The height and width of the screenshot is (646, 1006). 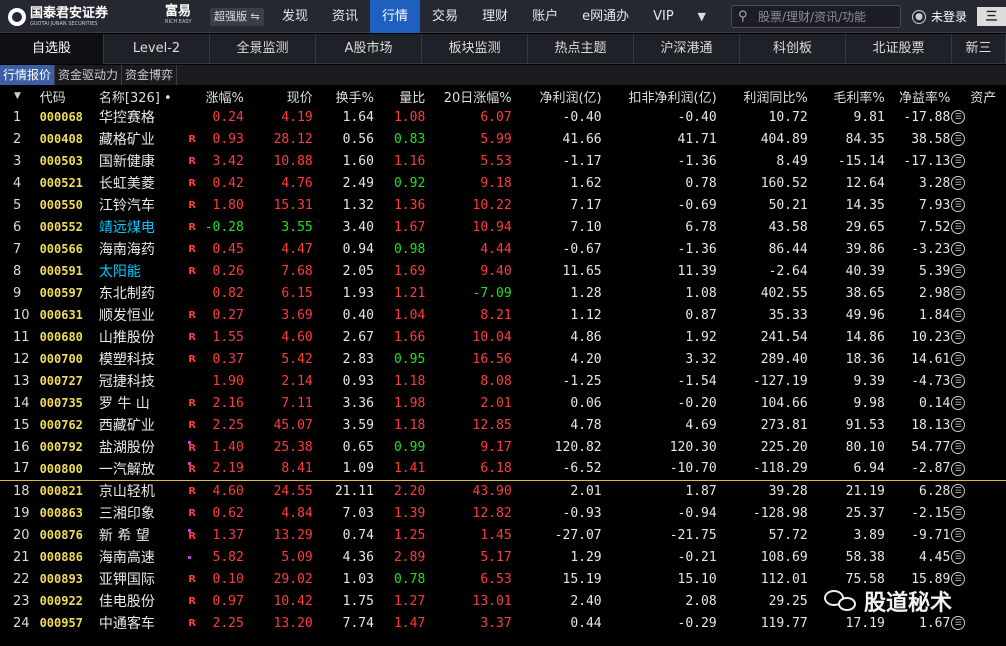 What do you see at coordinates (663, 96) in the screenshot?
I see `col-deducted-profit: 扣非净利润(亿)` at bounding box center [663, 96].